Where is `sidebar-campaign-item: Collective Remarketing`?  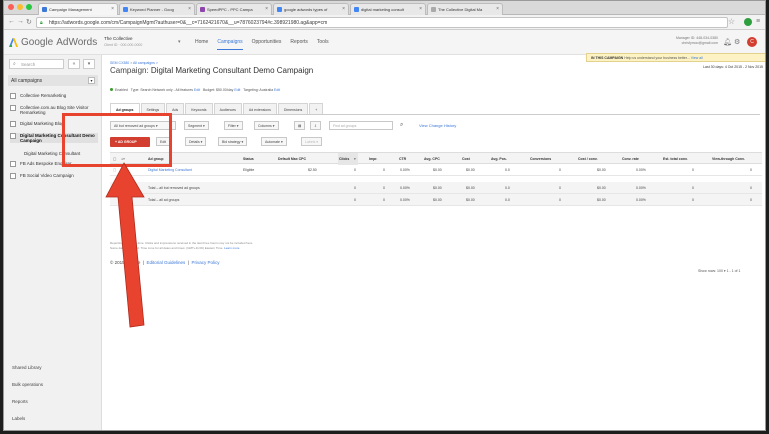 sidebar-campaign-item: Collective Remarketing is located at coordinates (54, 96).